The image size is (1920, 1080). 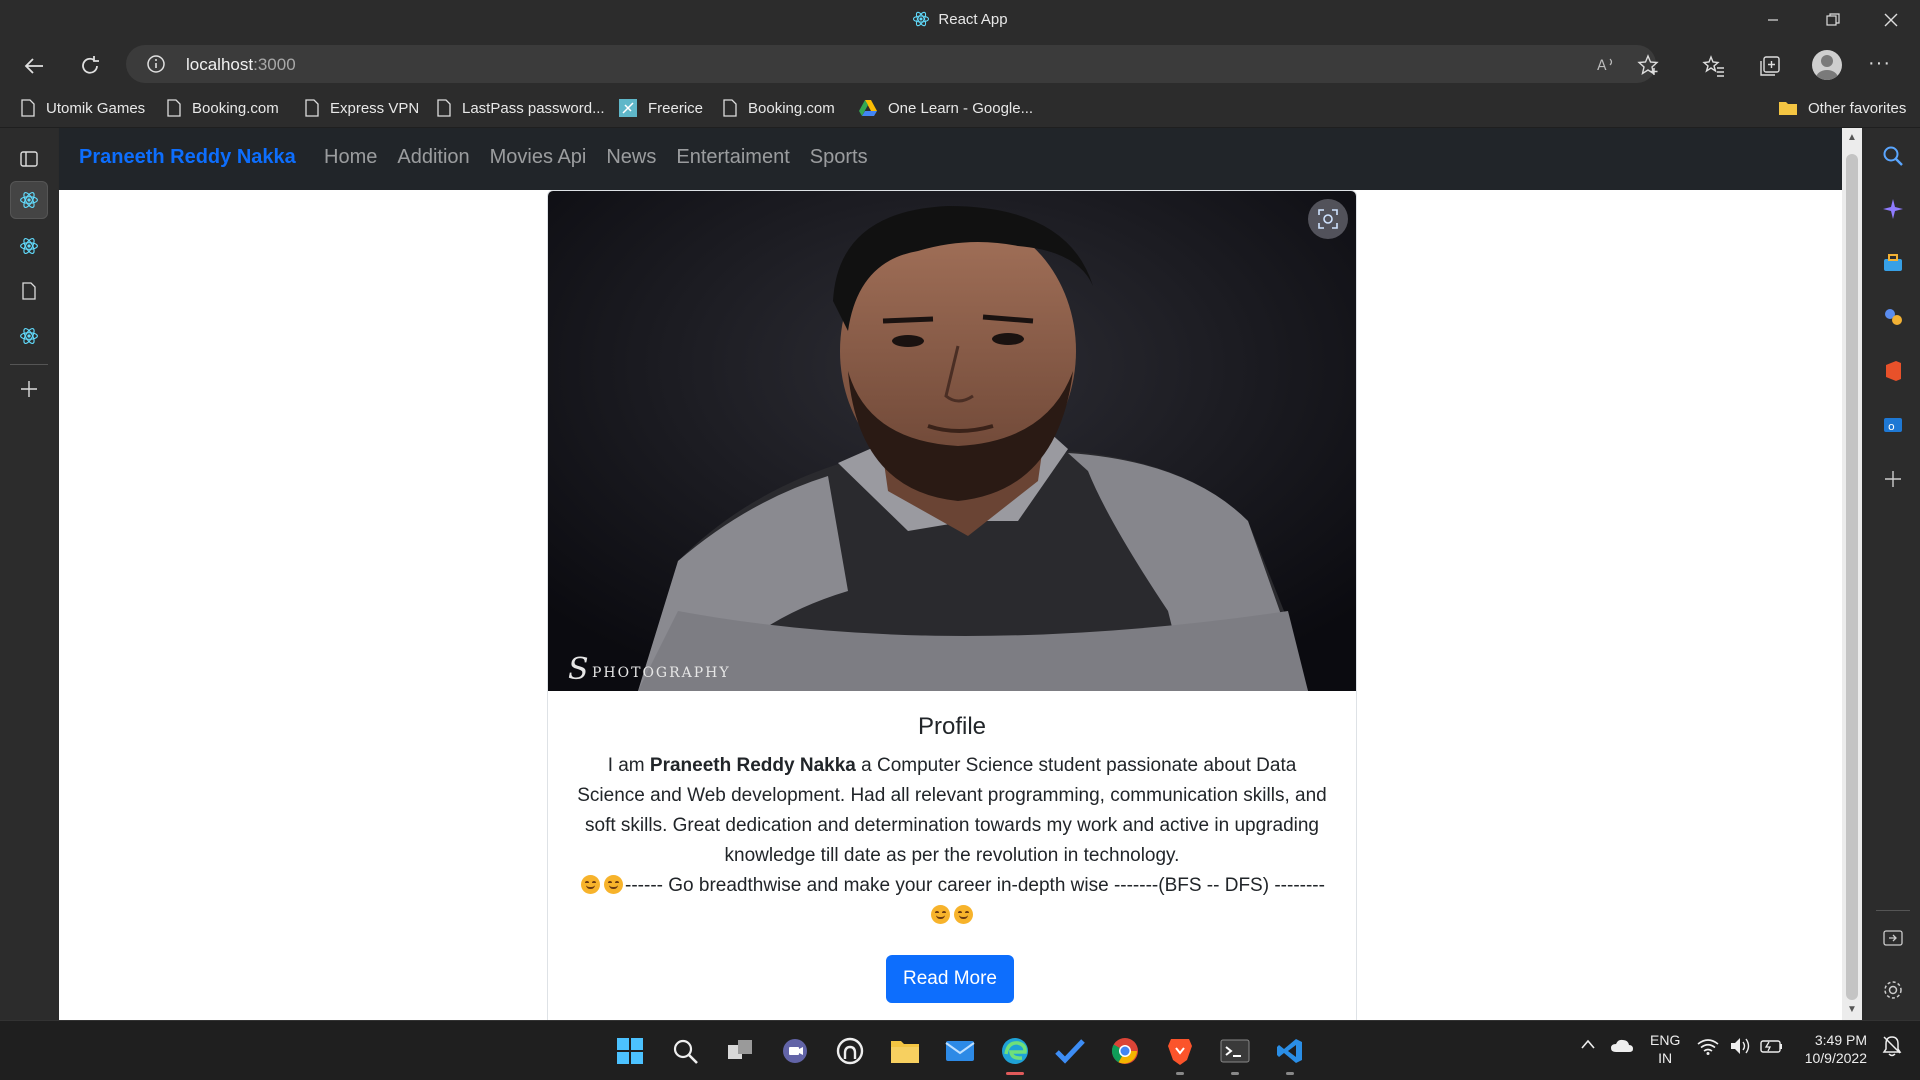 I want to click on file-explorer-button, so click(x=905, y=1051).